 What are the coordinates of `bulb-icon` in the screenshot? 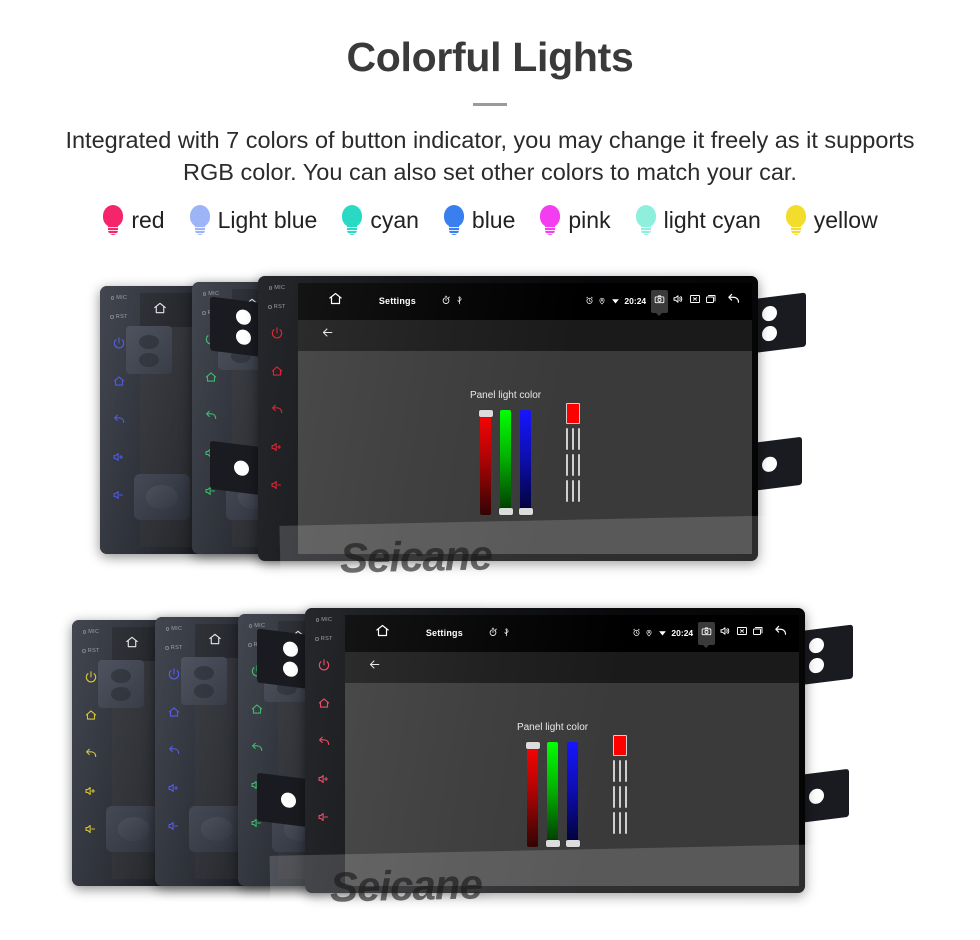 It's located at (550, 220).